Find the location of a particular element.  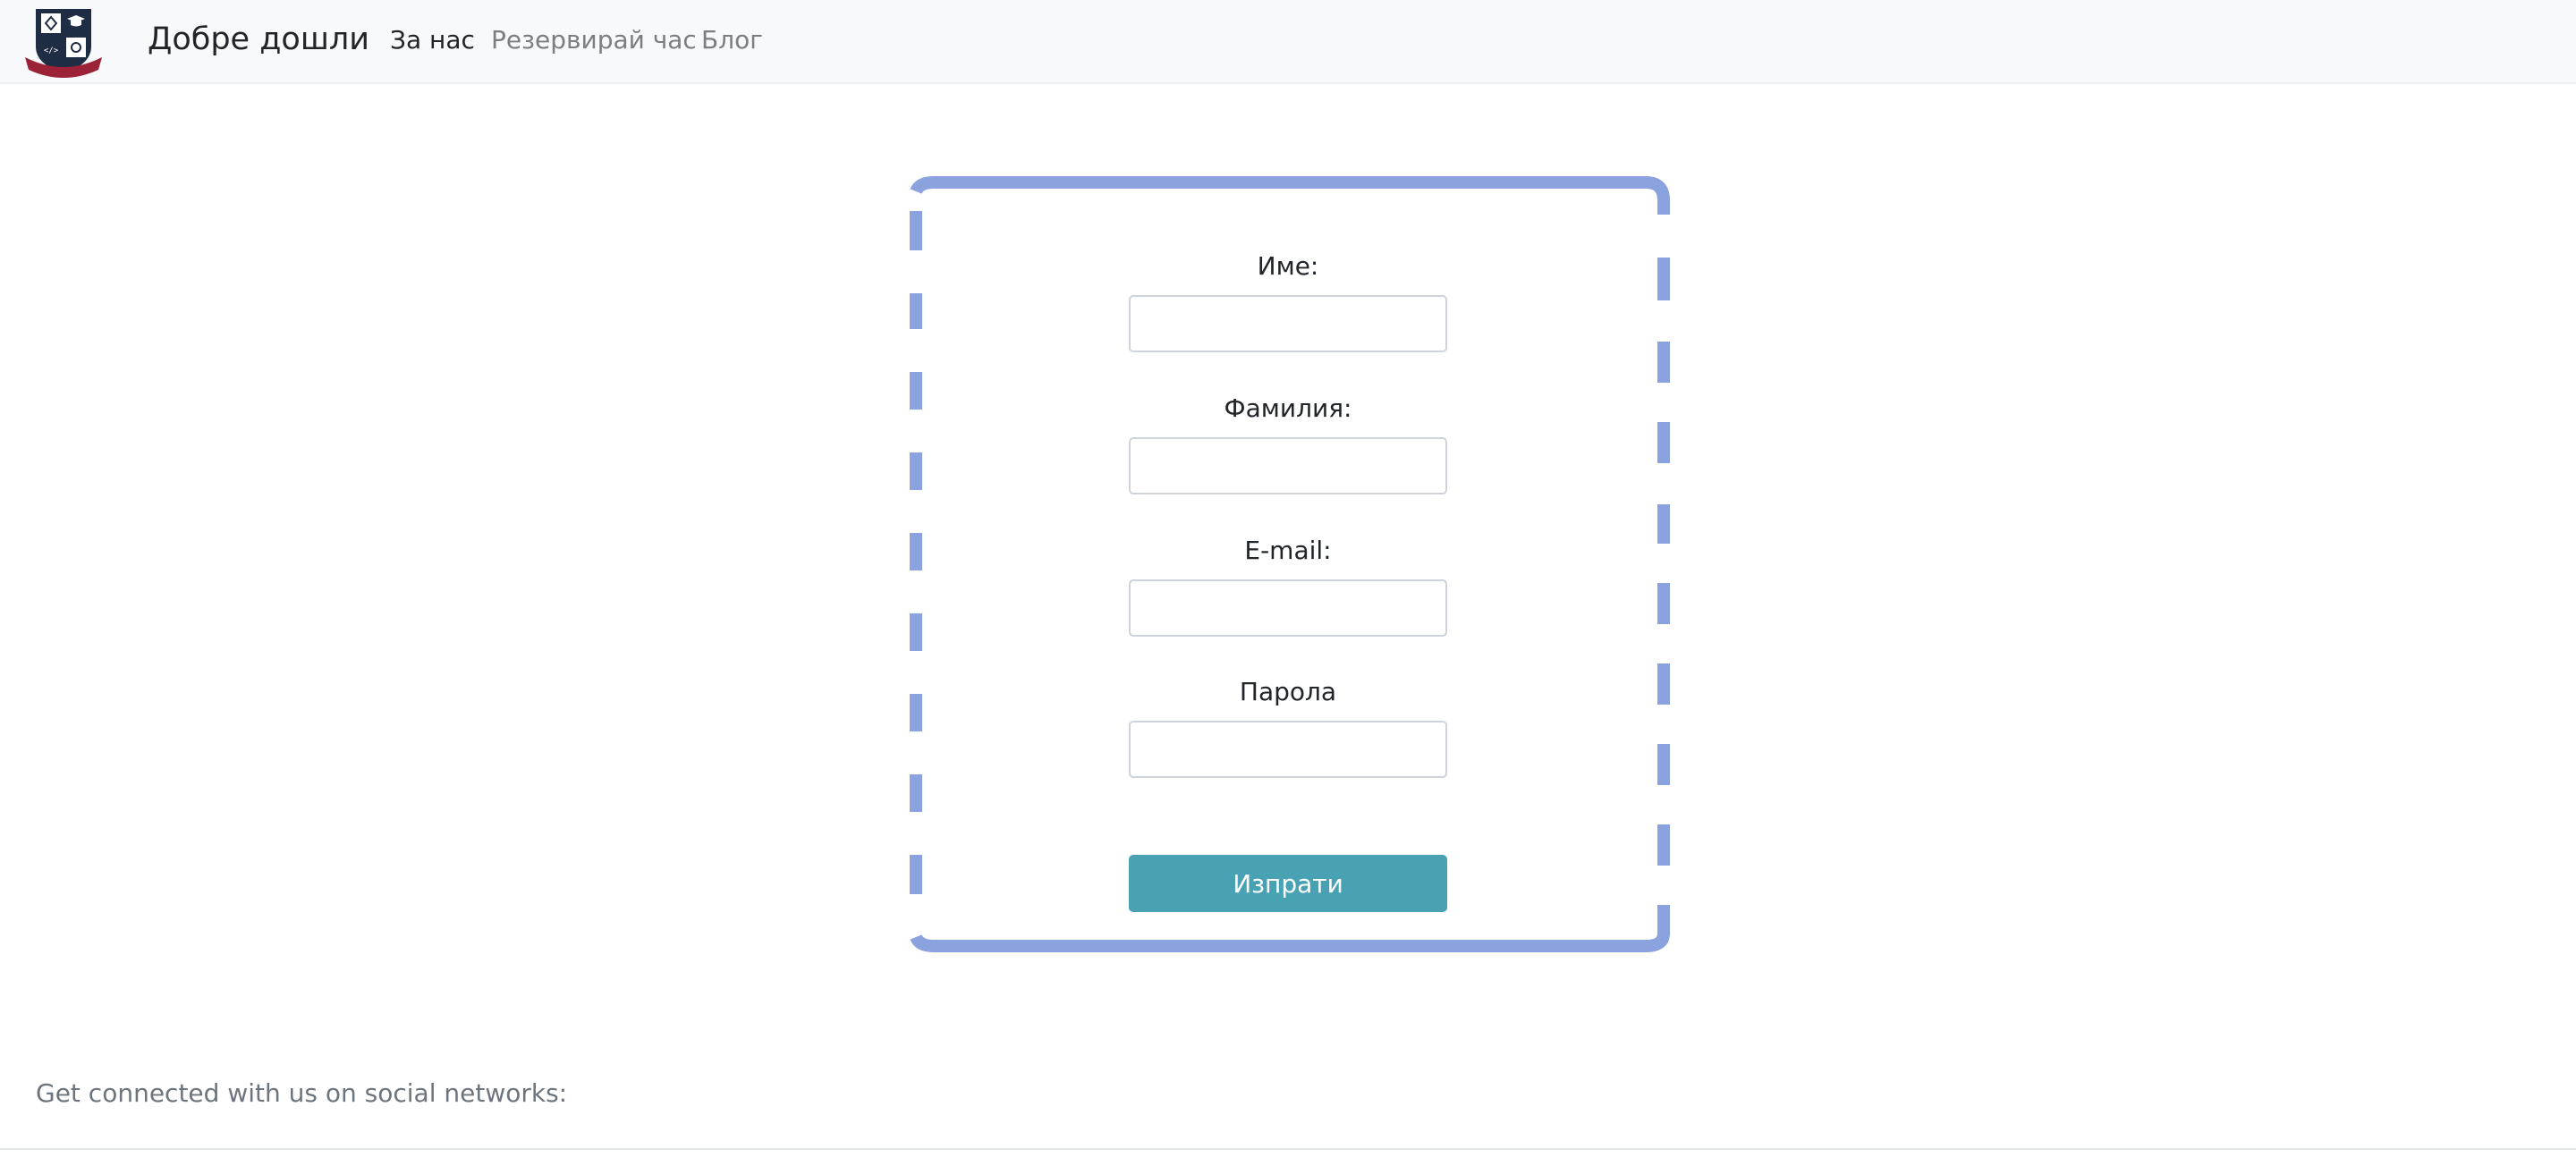

email-input is located at coordinates (1288, 608).